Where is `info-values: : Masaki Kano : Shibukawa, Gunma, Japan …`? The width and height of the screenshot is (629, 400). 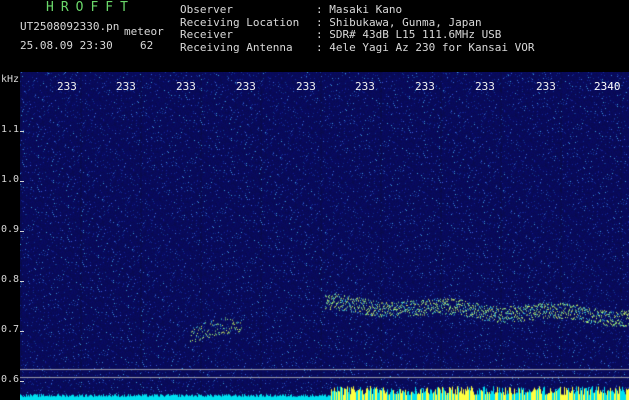 info-values: : Masaki Kano : Shibukawa, Gunma, Japan … is located at coordinates (425, 28).